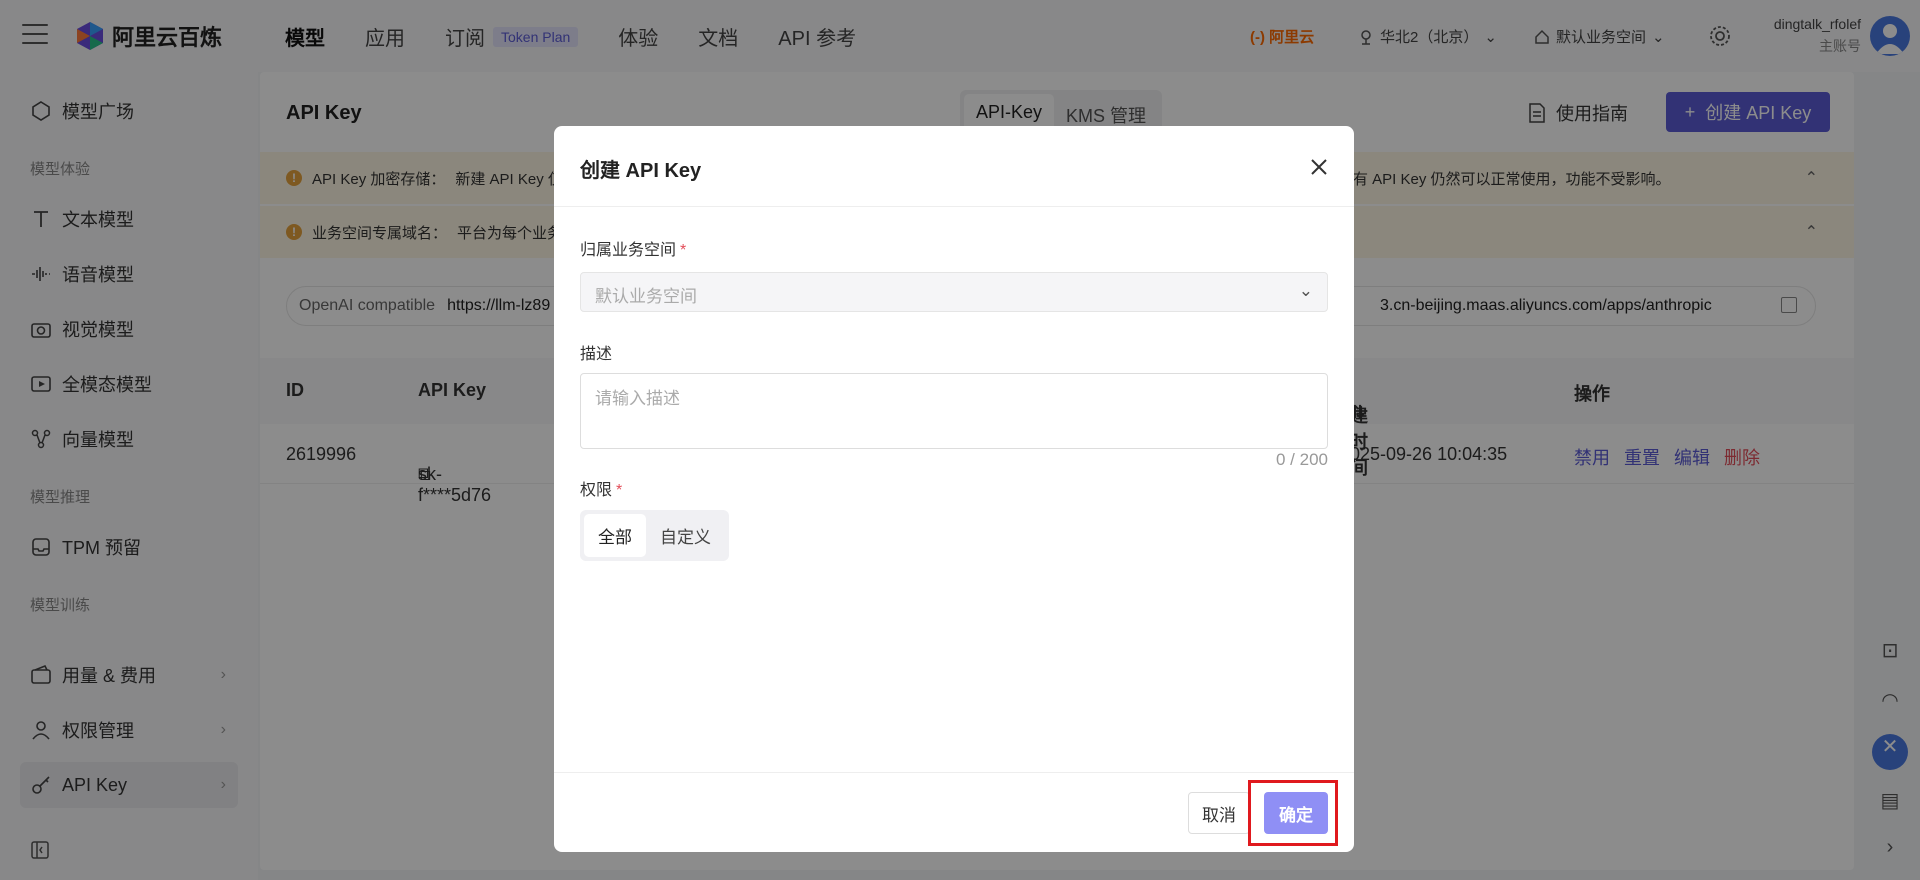 This screenshot has width=1920, height=880. Describe the element at coordinates (615, 535) in the screenshot. I see `perm-all-option: 全部` at that location.